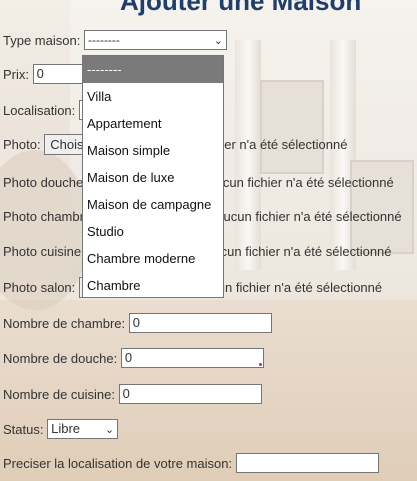  Describe the element at coordinates (83, 429) in the screenshot. I see `status-select: Libre ⌄` at that location.